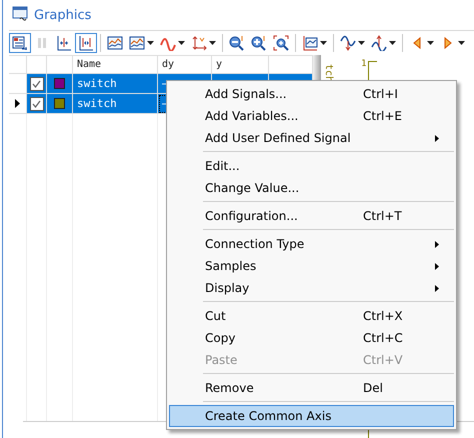 The width and height of the screenshot is (474, 438). I want to click on zoom-icon, so click(281, 43).